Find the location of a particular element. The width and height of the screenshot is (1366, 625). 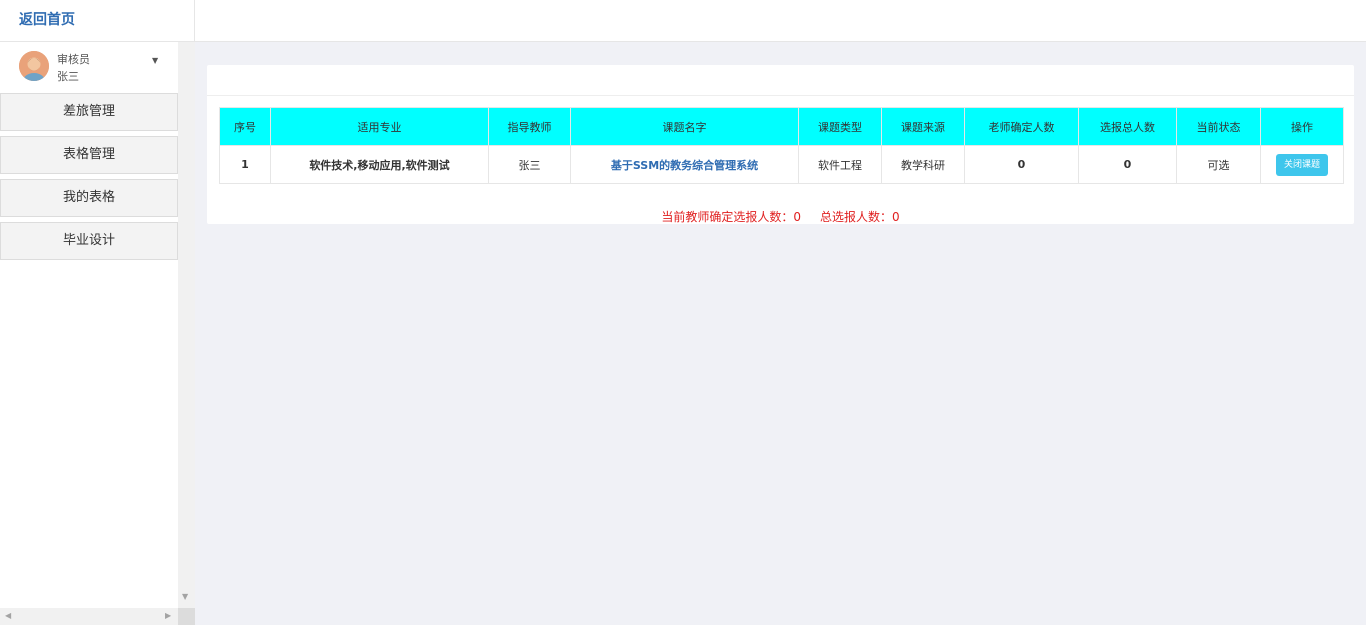

header-type: 课题类型 is located at coordinates (840, 126).